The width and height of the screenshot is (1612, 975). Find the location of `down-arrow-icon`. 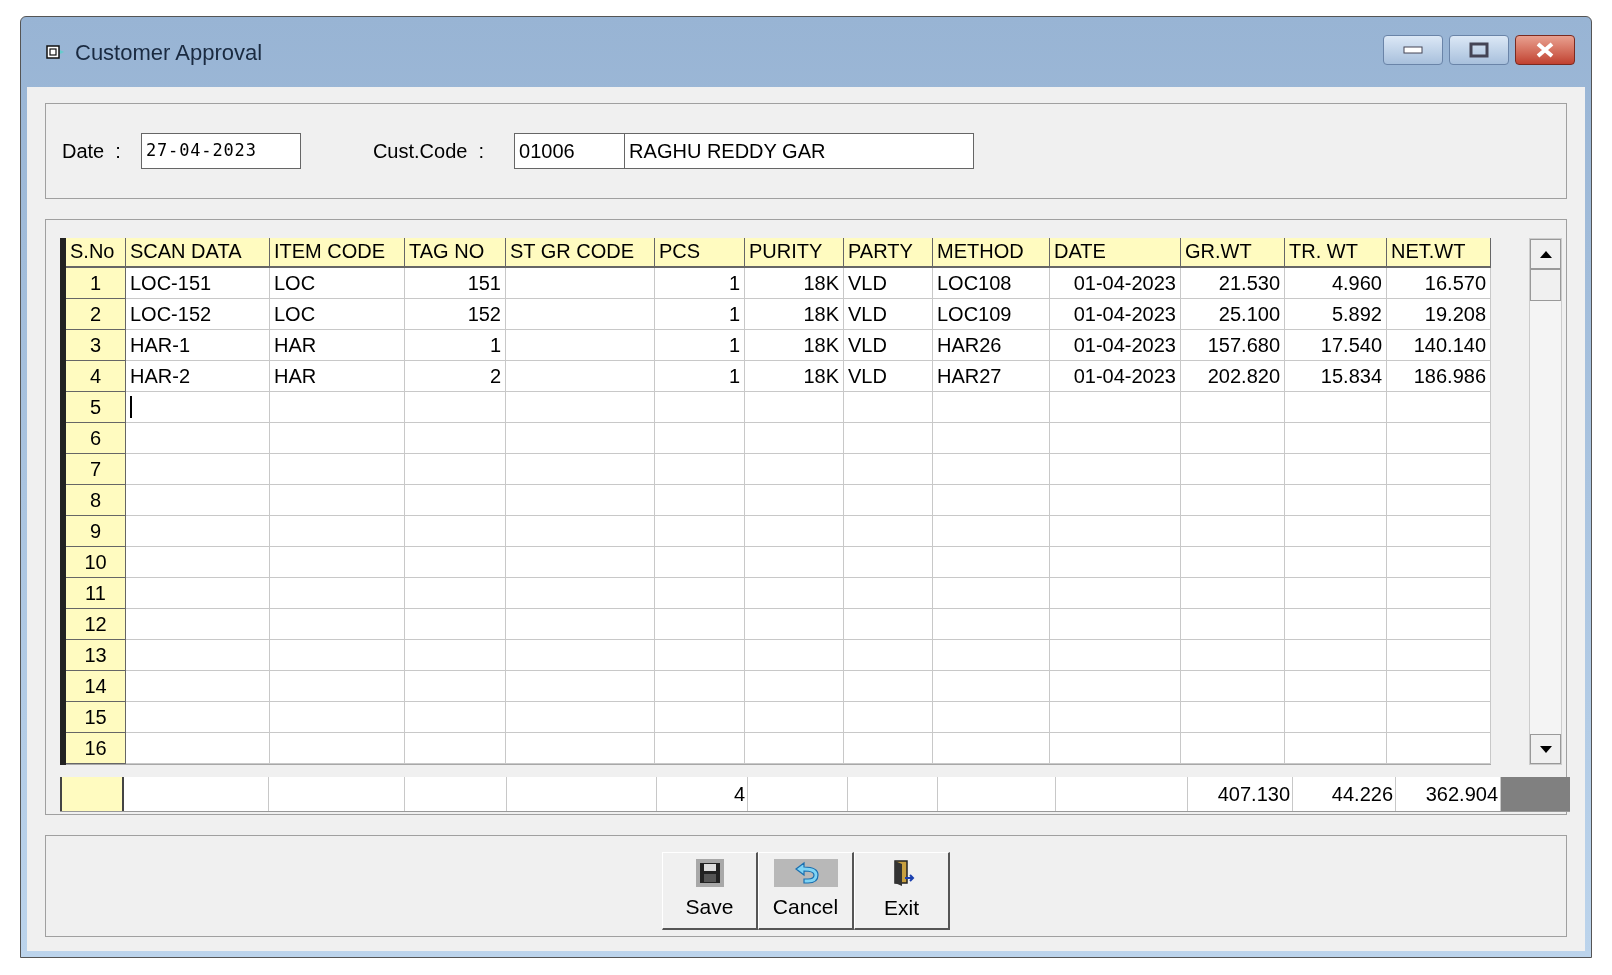

down-arrow-icon is located at coordinates (1545, 749).